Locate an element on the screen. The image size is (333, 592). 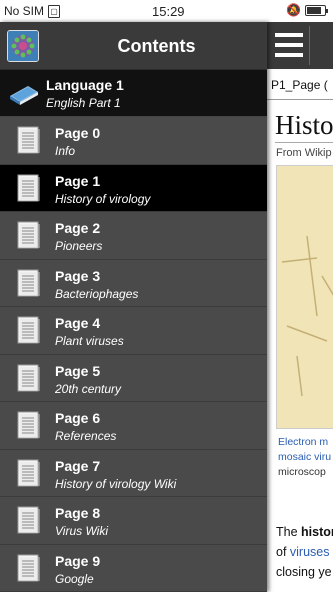
page-item-2: Page 2 Pioneers is located at coordinates (133, 236).